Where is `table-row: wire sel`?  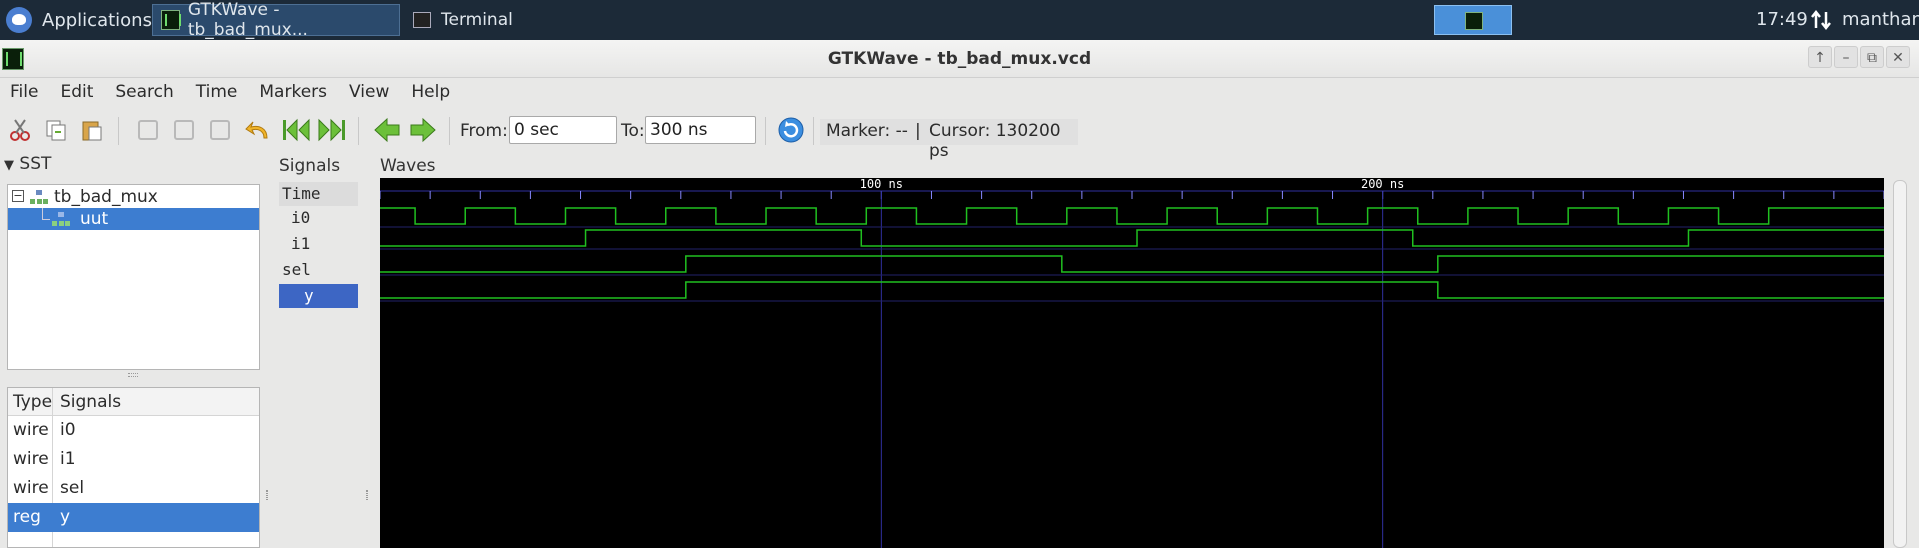 table-row: wire sel is located at coordinates (133, 488).